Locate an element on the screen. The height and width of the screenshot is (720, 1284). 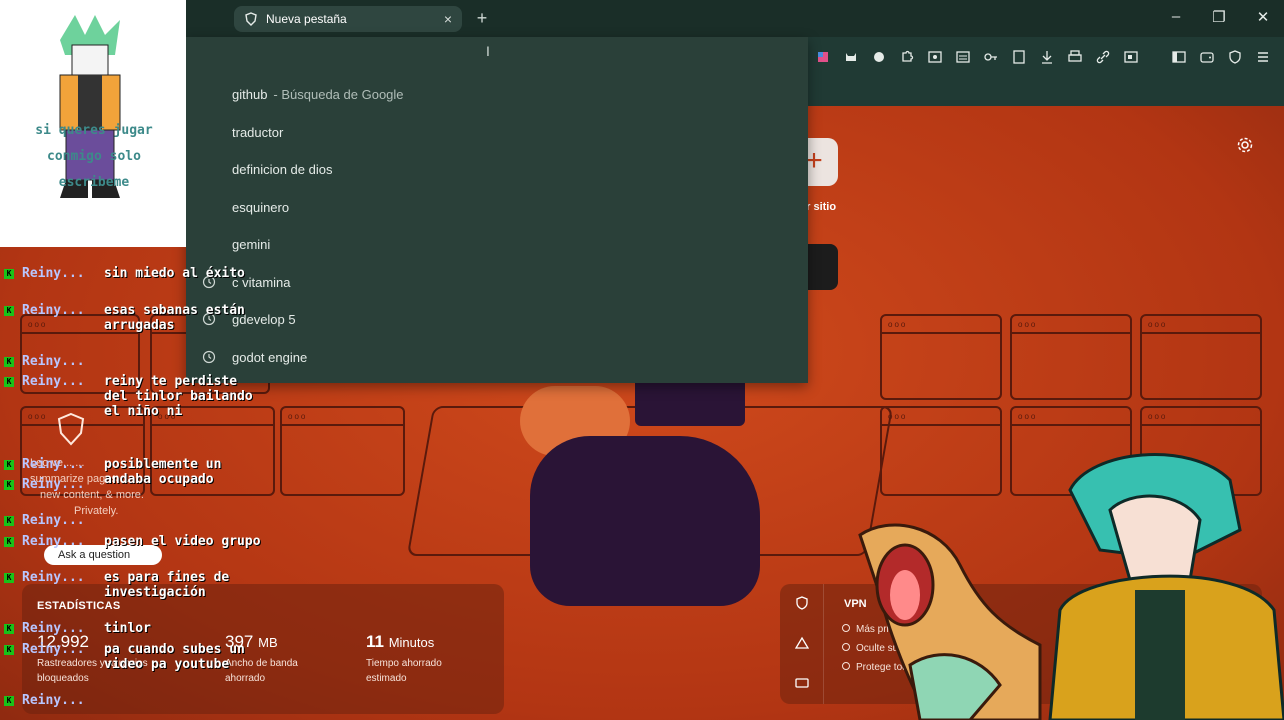
history-icon is located at coordinates (209, 357).